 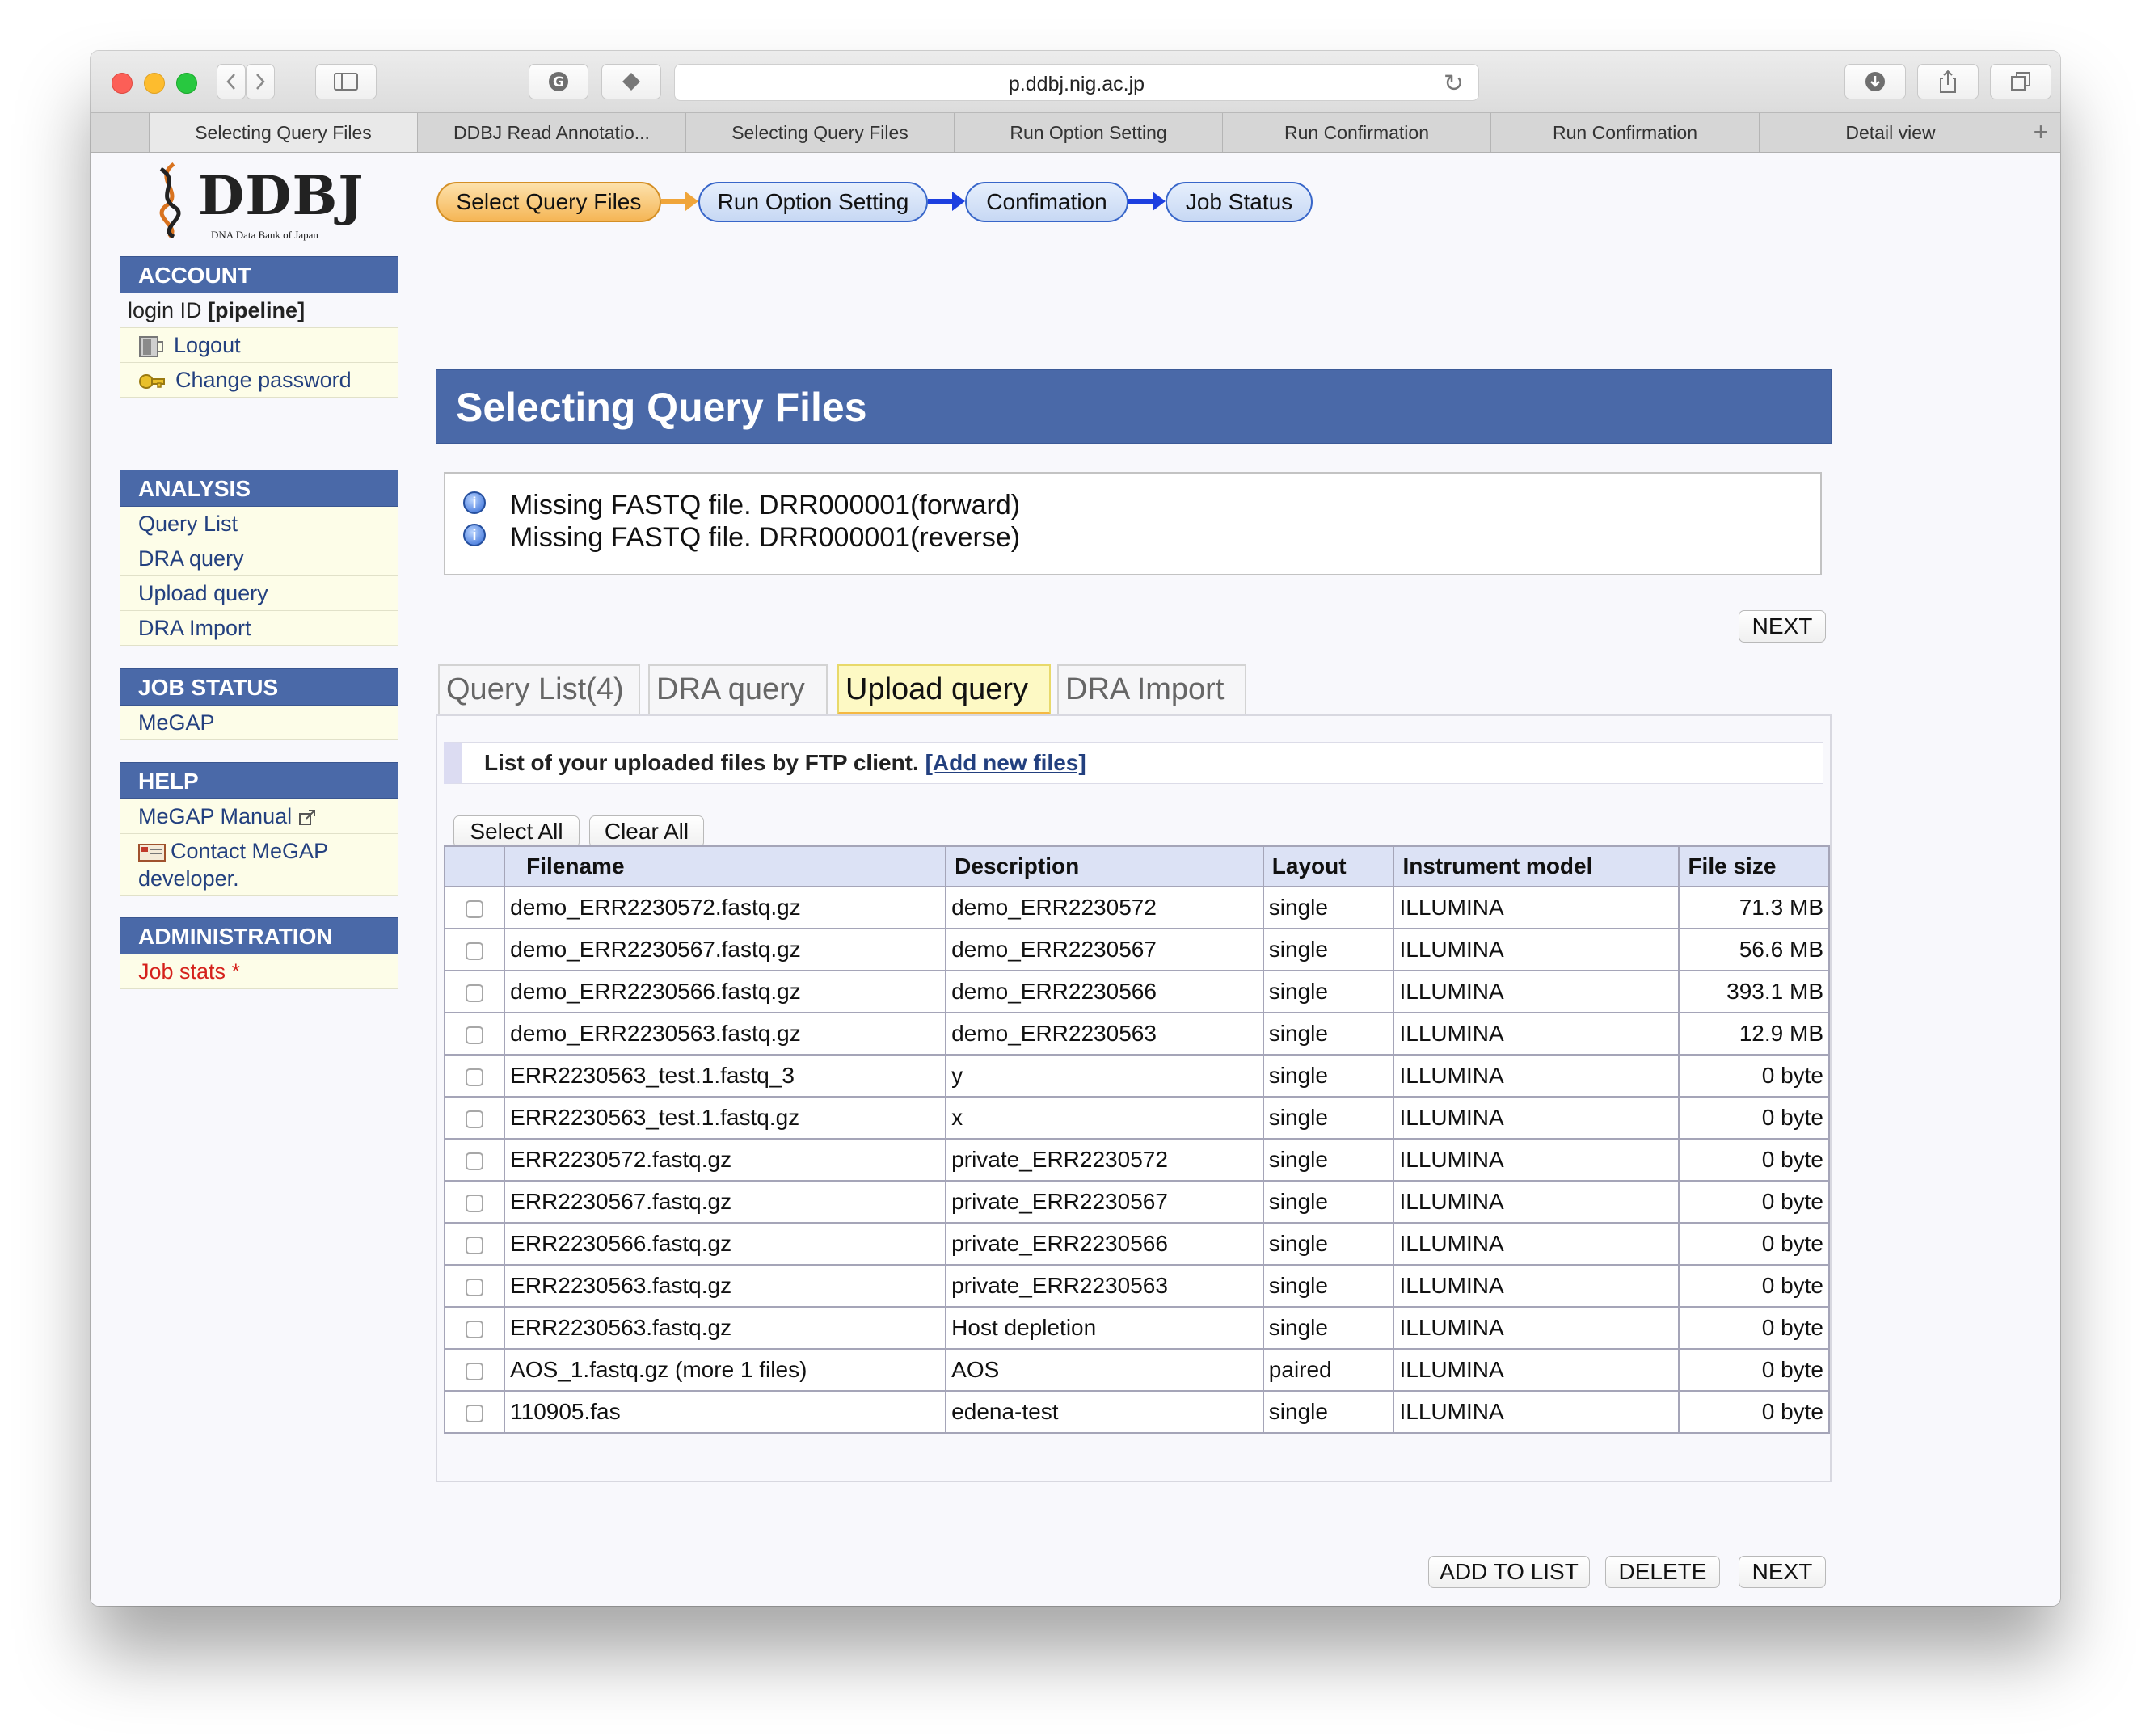 I want to click on tab-selecting-query-files: Selecting Query Files, so click(x=283, y=132).